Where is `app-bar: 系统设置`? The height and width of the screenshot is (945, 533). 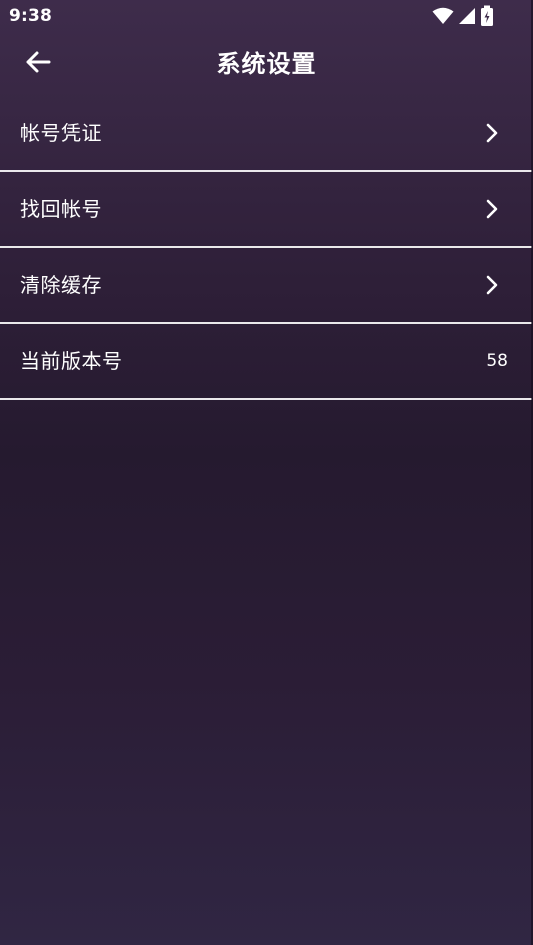
app-bar: 系统设置 is located at coordinates (266, 64).